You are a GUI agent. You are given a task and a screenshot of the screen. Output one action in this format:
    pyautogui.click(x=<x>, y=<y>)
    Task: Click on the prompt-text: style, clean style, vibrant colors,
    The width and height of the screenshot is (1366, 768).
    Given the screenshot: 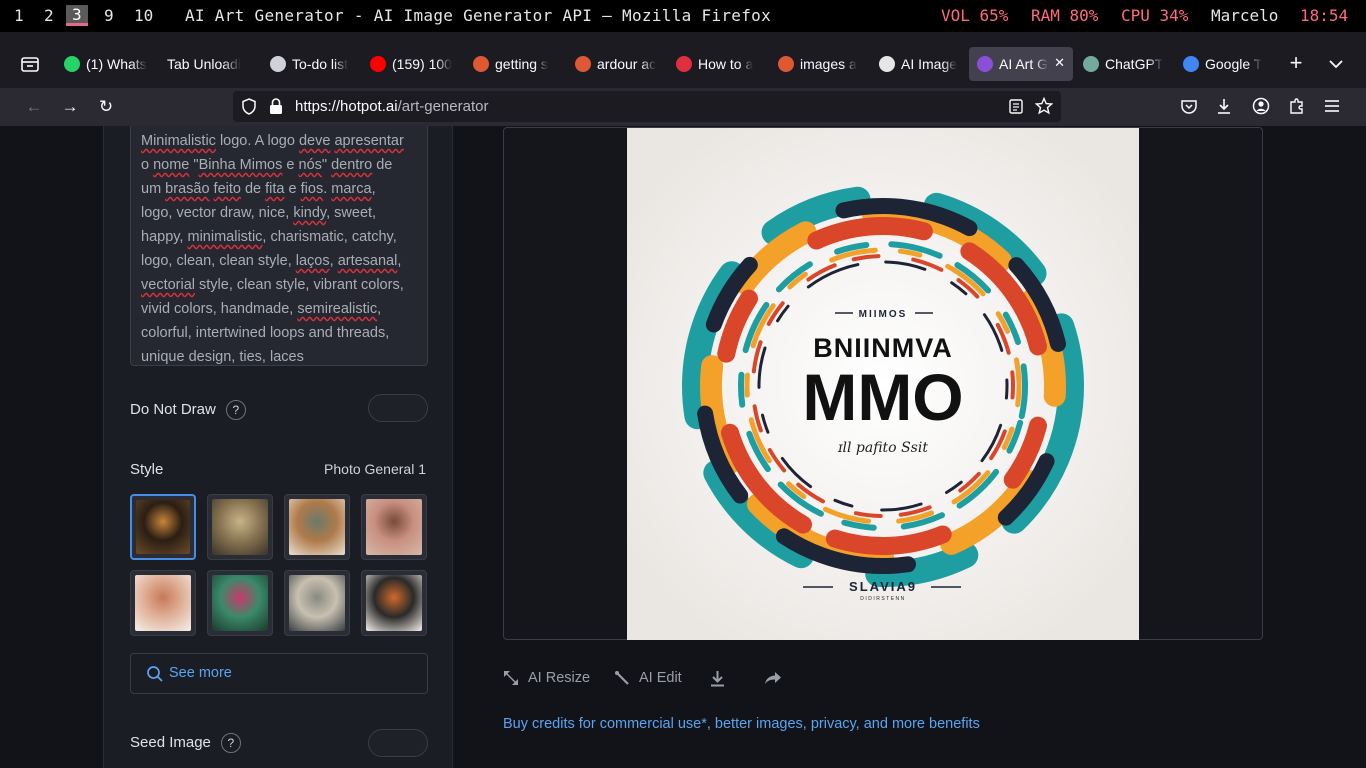 What is the action you would take?
    pyautogui.click(x=299, y=285)
    